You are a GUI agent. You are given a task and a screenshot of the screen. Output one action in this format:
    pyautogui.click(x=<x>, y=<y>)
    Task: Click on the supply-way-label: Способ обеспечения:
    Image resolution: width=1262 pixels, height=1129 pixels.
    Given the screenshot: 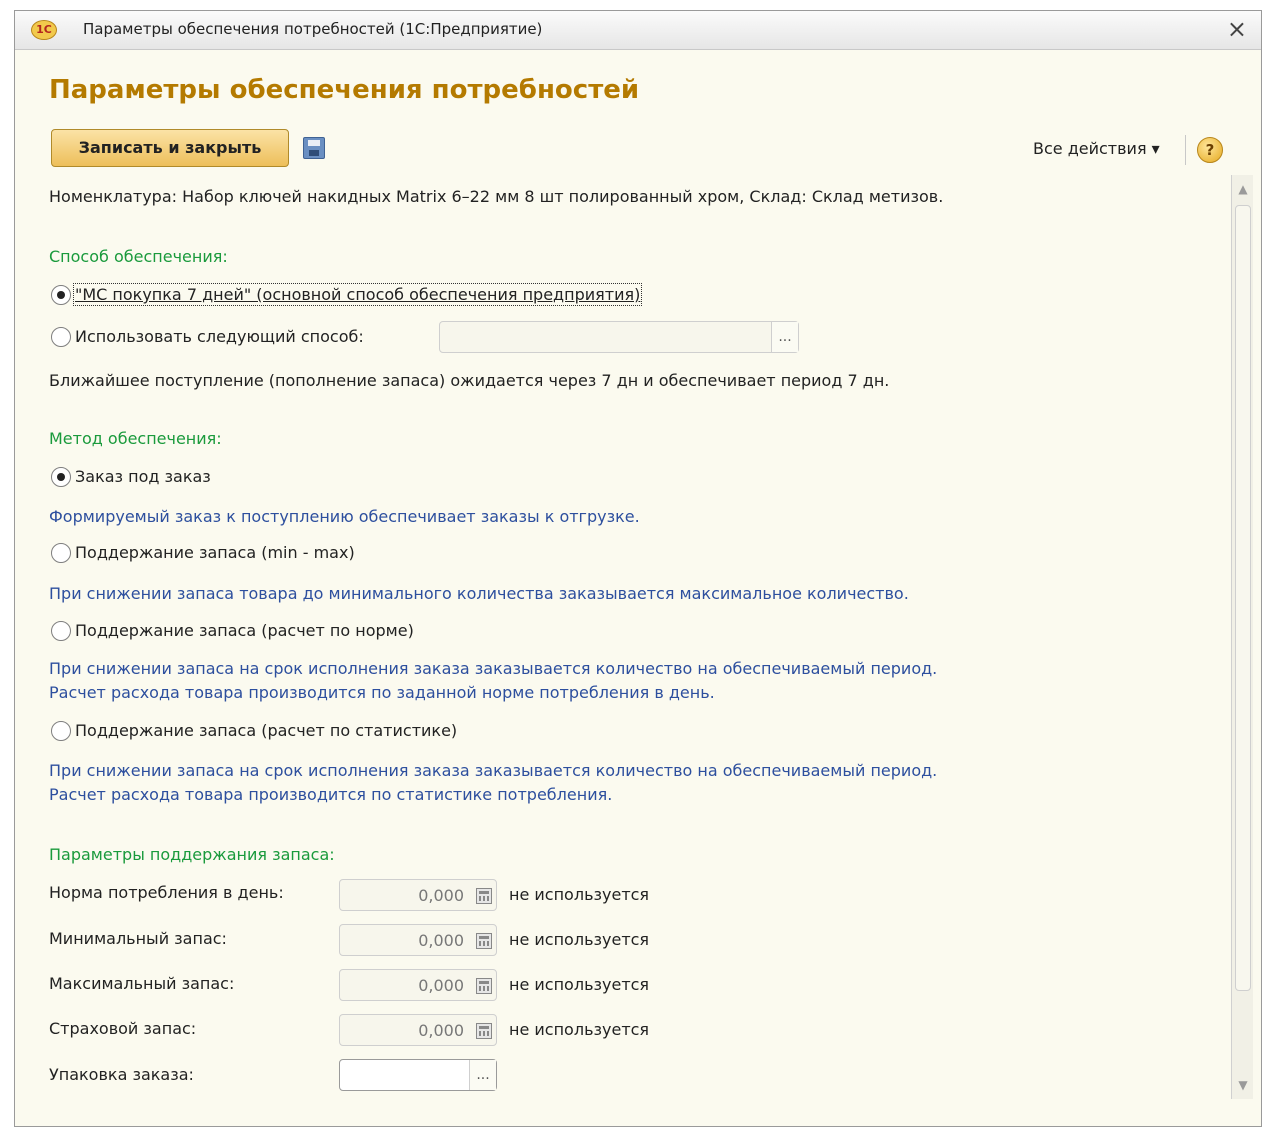 What is the action you would take?
    pyautogui.click(x=138, y=256)
    